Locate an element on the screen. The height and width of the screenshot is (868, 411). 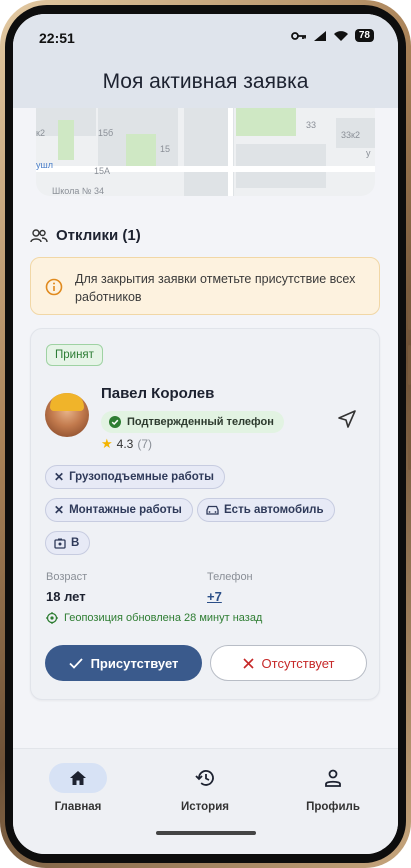
map-label: 15 is located at coordinates (165, 149).